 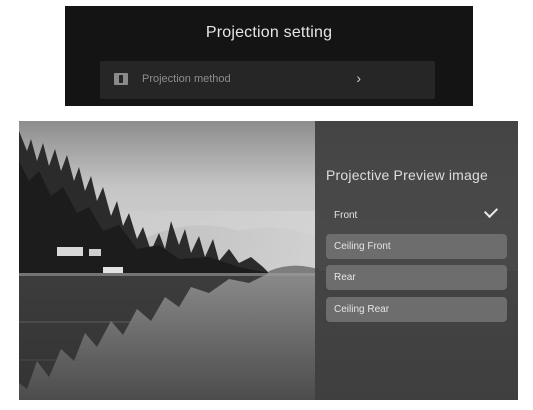 What do you see at coordinates (358, 78) in the screenshot?
I see `chevron-right-icon: ›` at bounding box center [358, 78].